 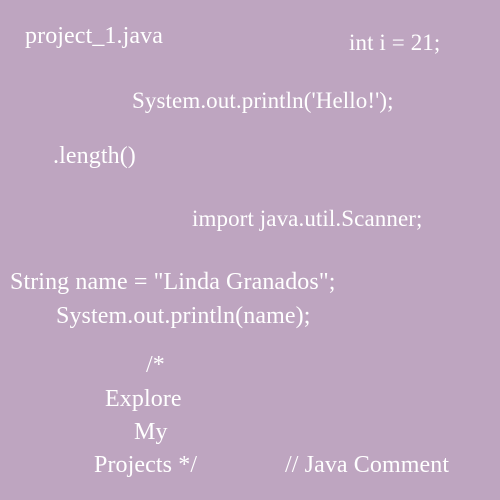 What do you see at coordinates (94, 36) in the screenshot?
I see `filename-text: project_1.java` at bounding box center [94, 36].